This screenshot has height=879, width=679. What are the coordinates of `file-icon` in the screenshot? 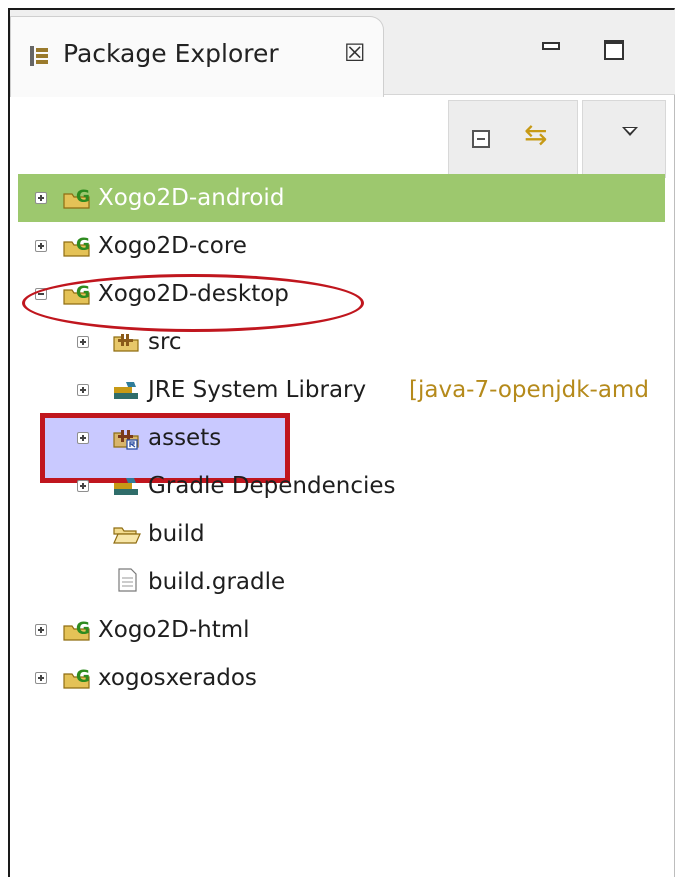 It's located at (127, 580).